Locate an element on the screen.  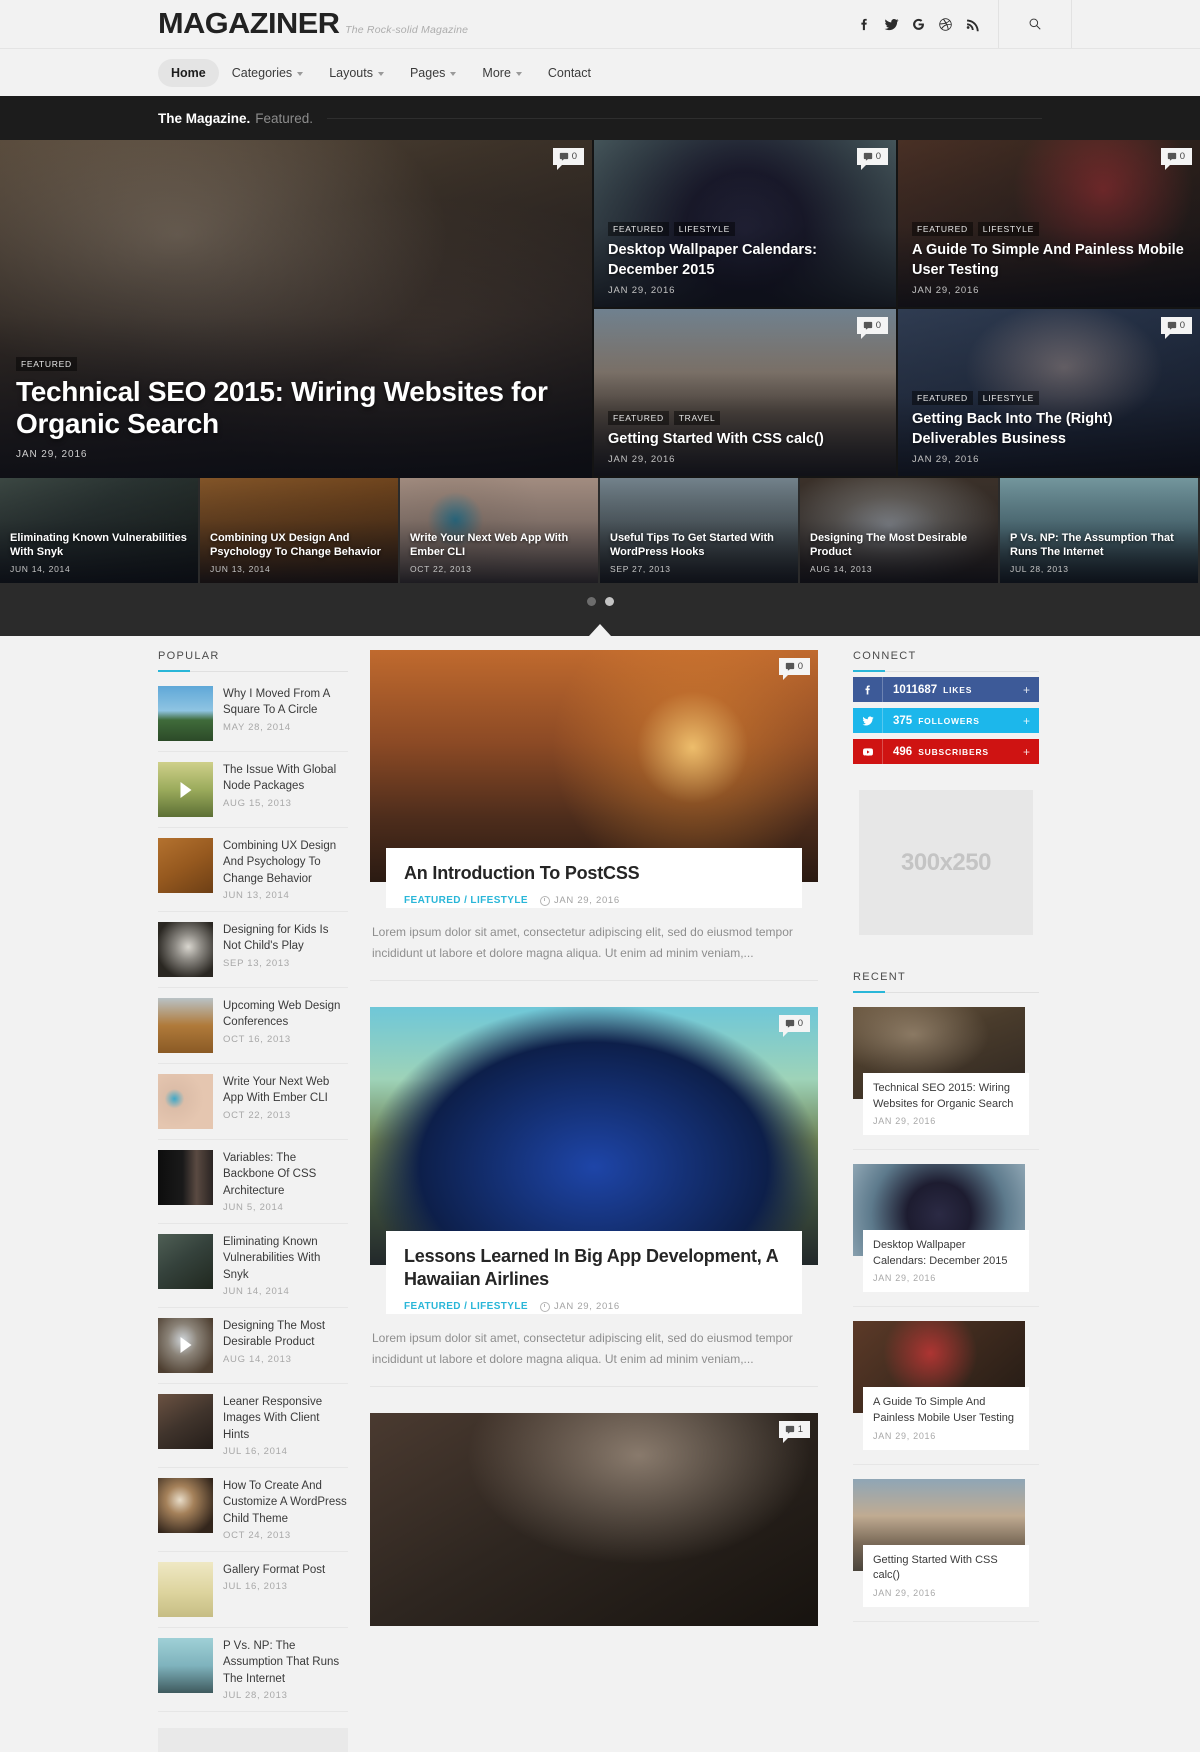
search-button is located at coordinates (1035, 24).